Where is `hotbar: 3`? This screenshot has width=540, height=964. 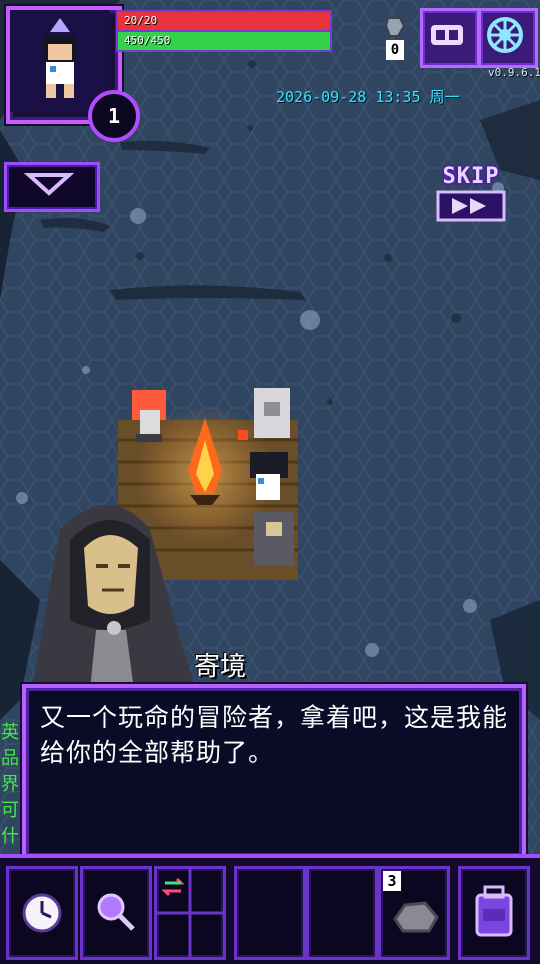
hotbar: 3 is located at coordinates (270, 909).